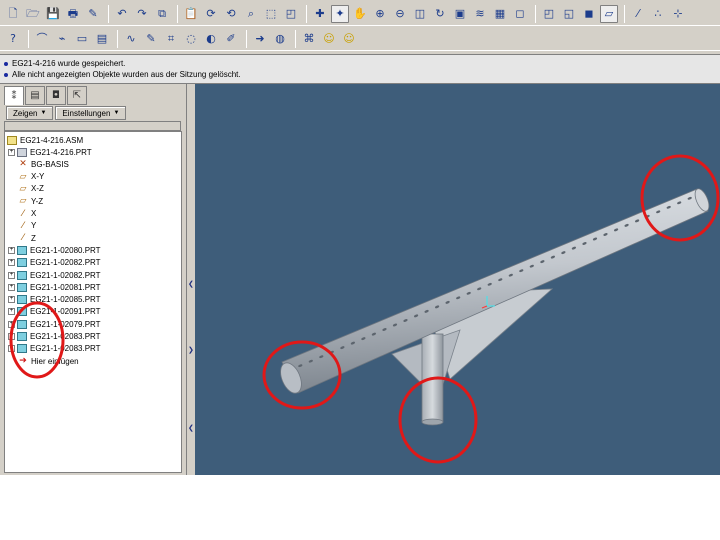  What do you see at coordinates (82, 39) in the screenshot?
I see `display-tool-icon: ▭` at bounding box center [82, 39].